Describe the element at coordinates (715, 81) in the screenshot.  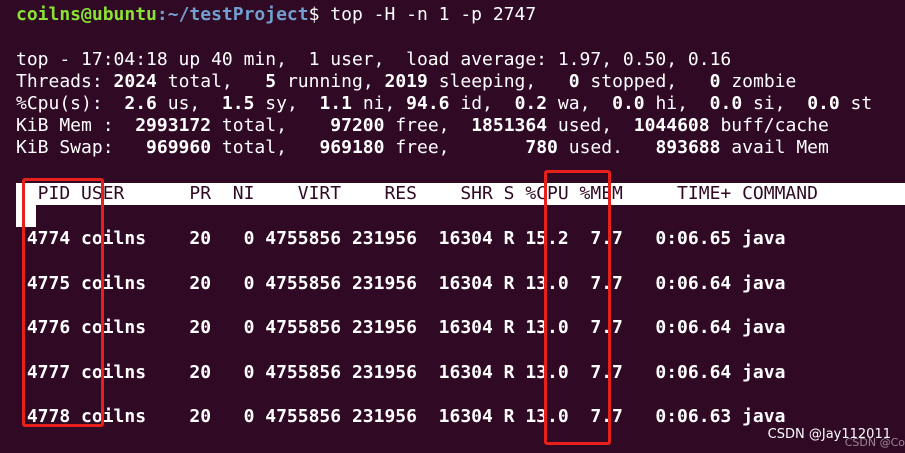
I see `threads-zombie: 0` at that location.